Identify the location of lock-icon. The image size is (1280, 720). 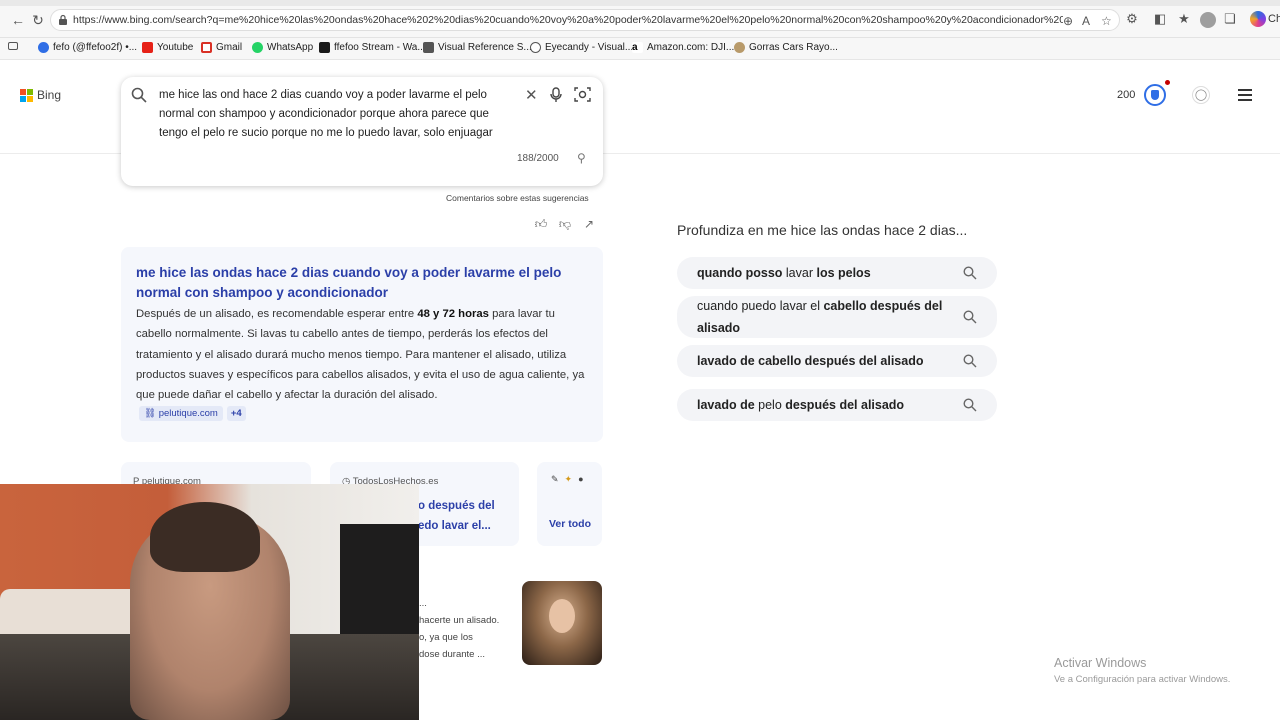
(63, 19).